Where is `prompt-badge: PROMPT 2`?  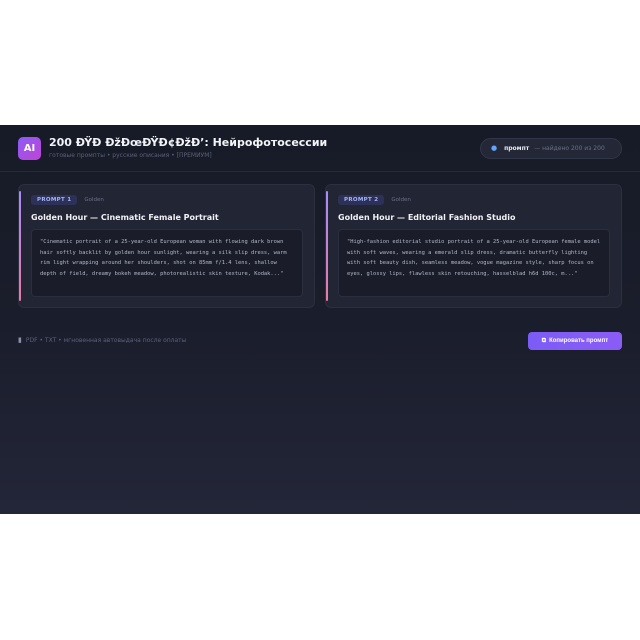
prompt-badge: PROMPT 2 is located at coordinates (361, 200).